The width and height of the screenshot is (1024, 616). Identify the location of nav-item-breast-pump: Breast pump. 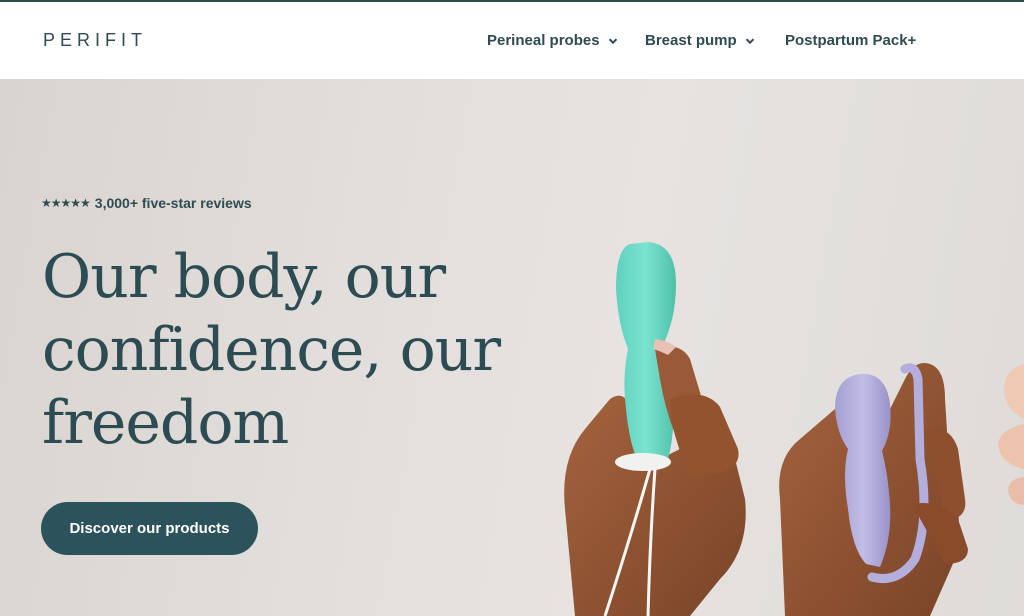
(700, 40).